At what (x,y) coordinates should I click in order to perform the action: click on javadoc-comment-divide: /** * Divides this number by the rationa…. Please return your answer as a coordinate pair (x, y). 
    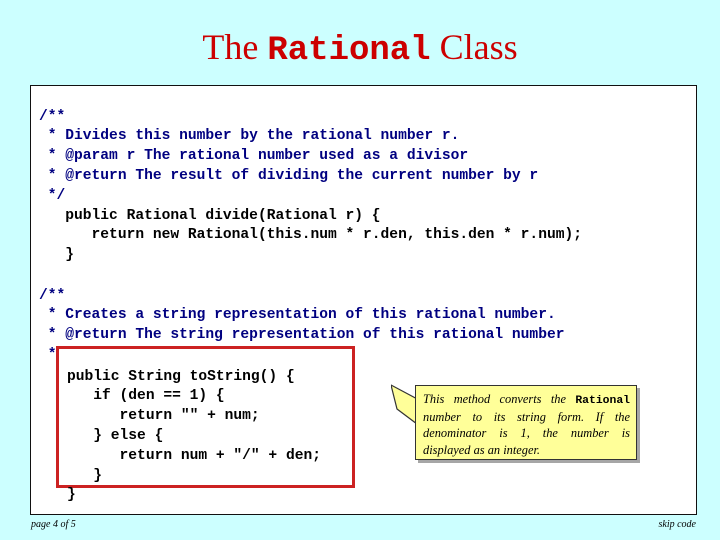
    Looking at the image, I should click on (289, 156).